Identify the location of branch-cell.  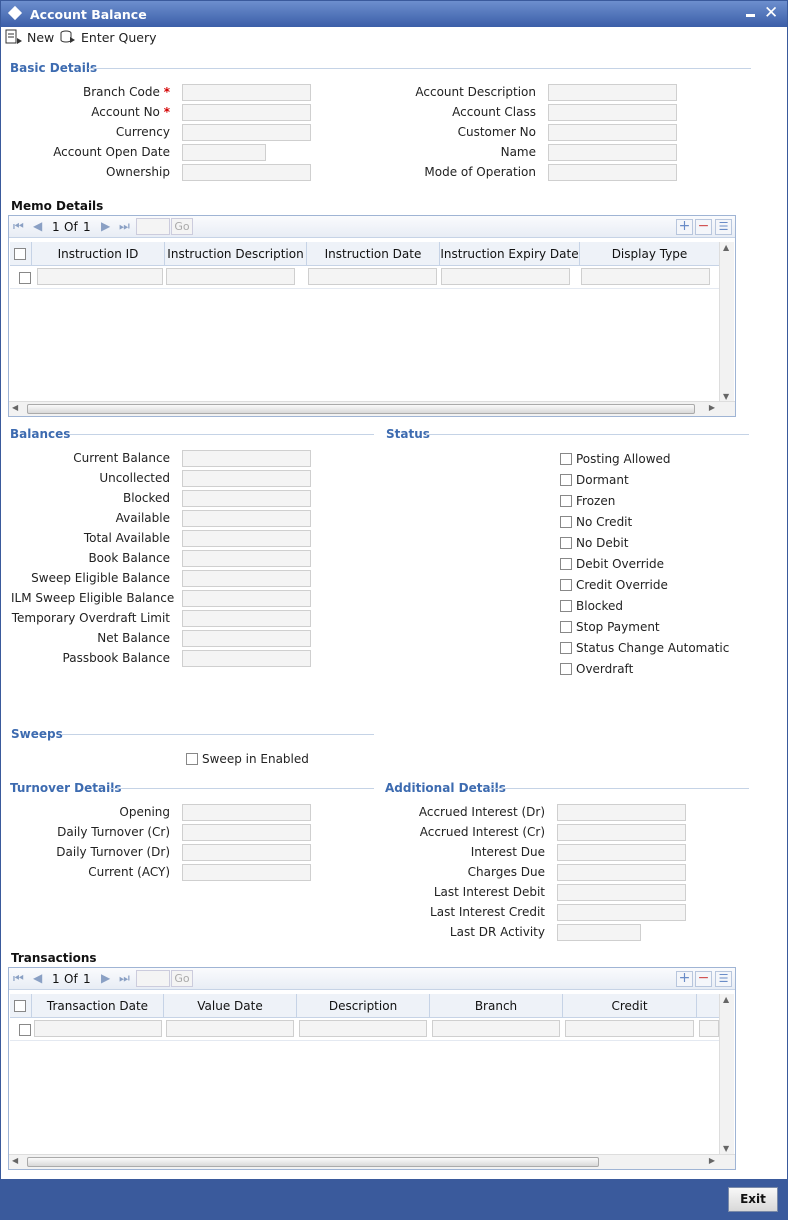
(496, 1028).